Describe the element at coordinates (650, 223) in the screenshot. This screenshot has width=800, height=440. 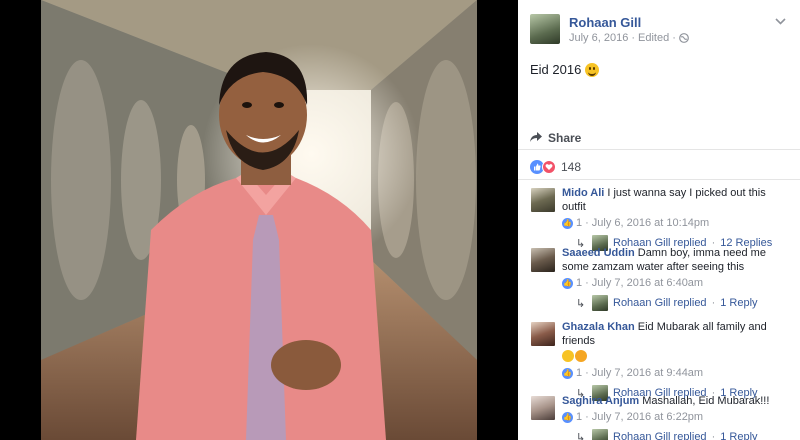
I see `comment-time: July 6, 2016 at 10:14pm` at that location.